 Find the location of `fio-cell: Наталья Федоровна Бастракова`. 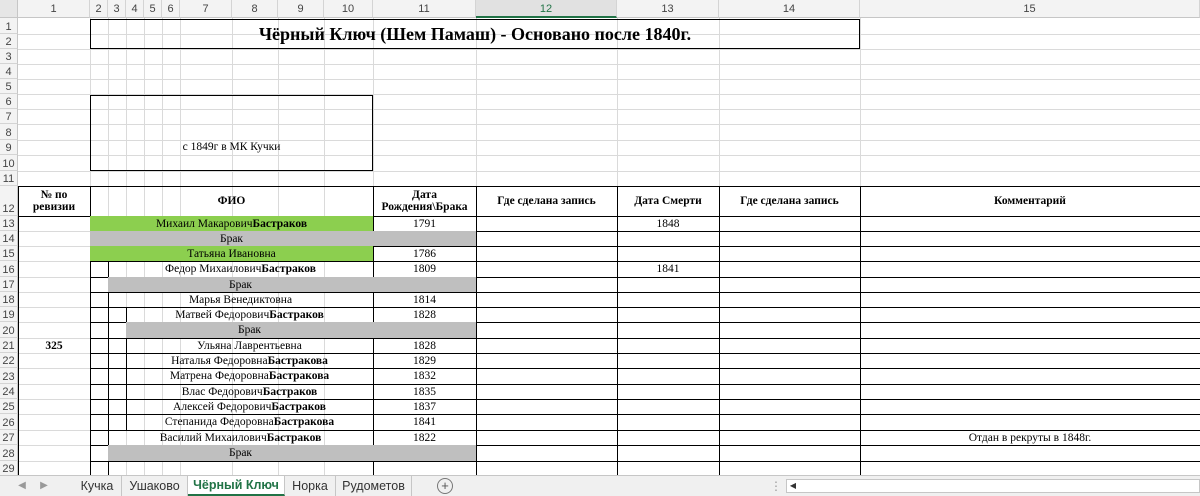

fio-cell: Наталья Федоровна Бастракова is located at coordinates (249, 360).